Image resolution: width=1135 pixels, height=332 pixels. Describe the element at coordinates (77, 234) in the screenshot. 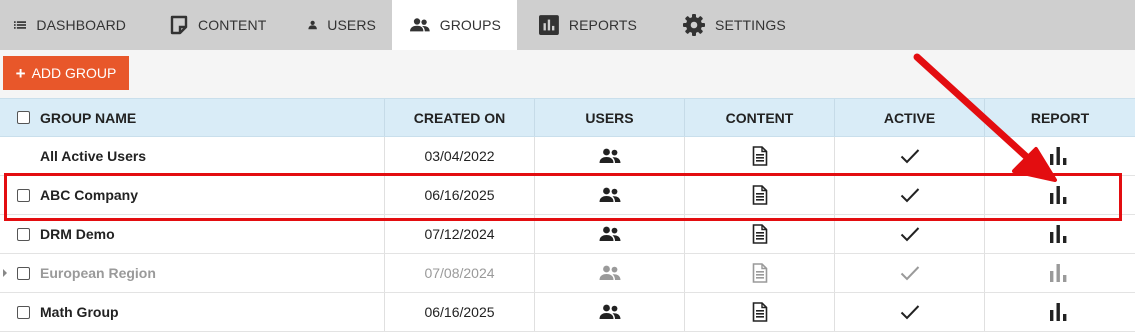

I see `group-name: DRM Demo` at that location.